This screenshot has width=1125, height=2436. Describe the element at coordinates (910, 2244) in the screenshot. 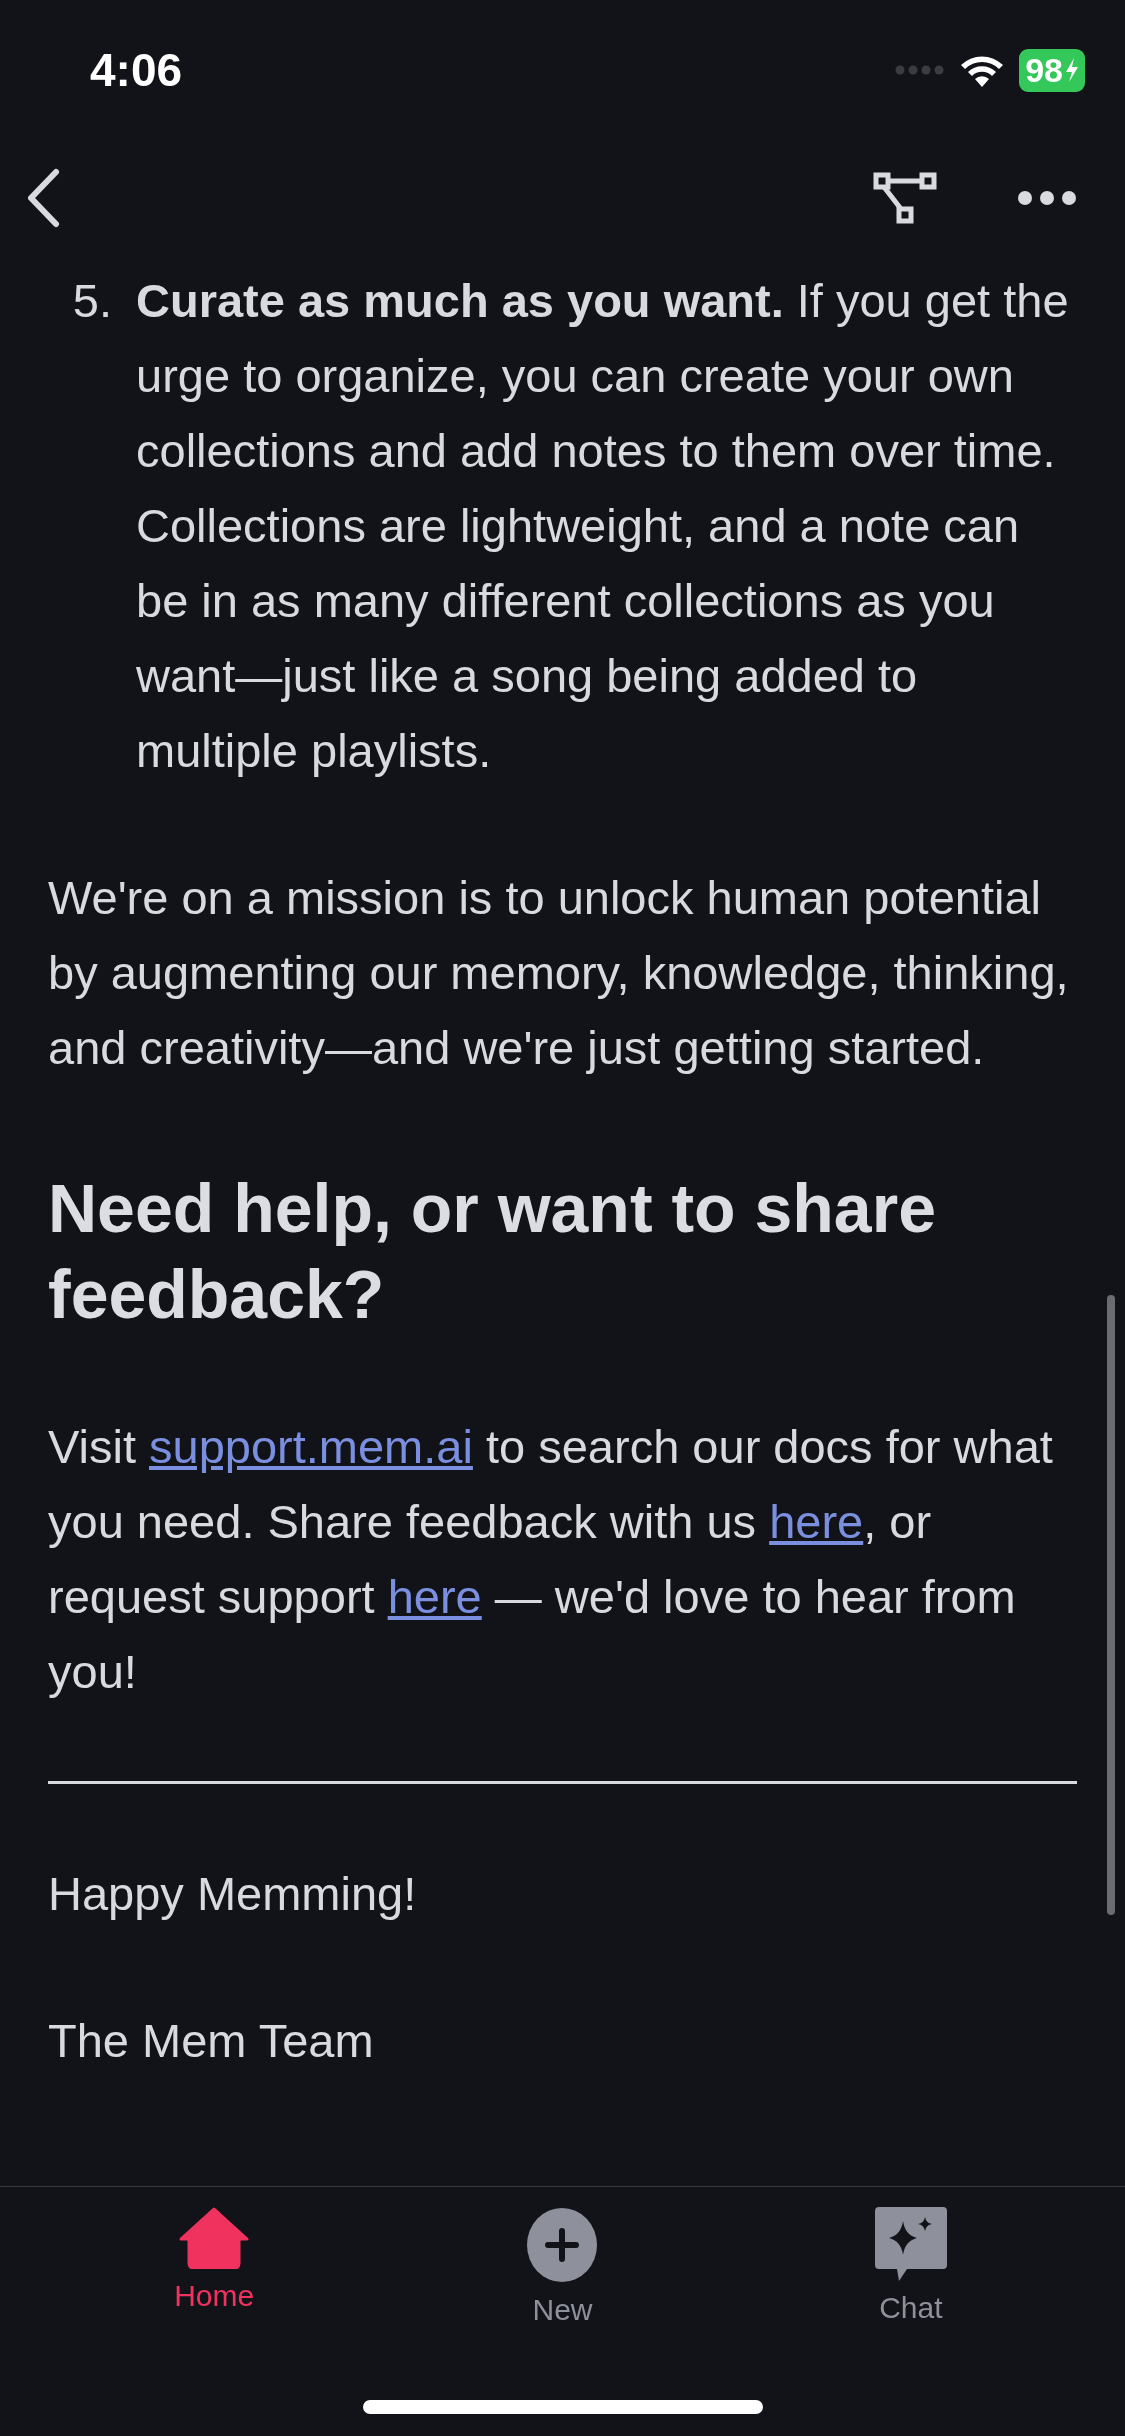

I see `sparkle-chat-icon` at that location.